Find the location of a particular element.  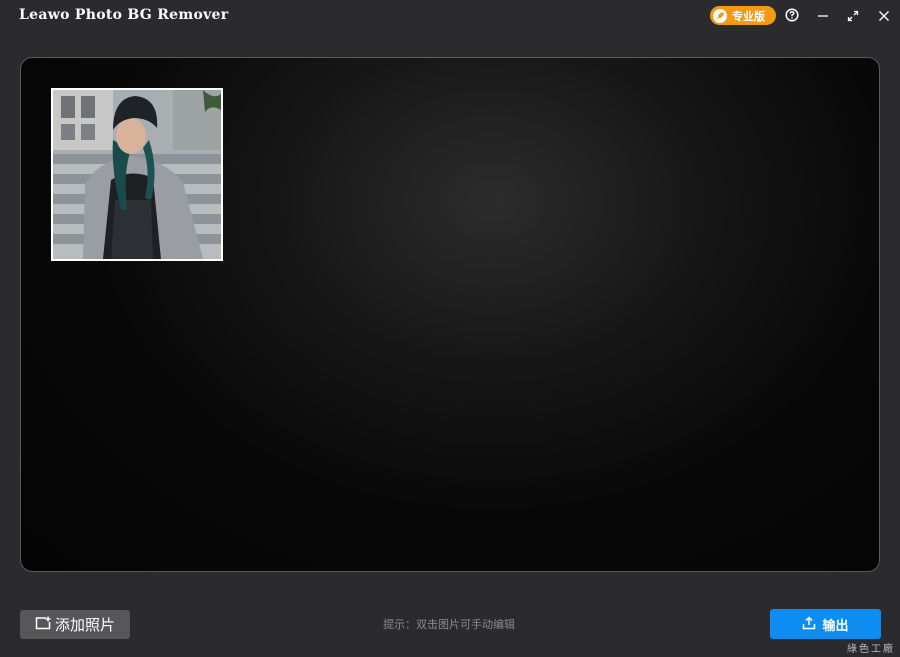

app-title: Leawo Photo BG Remover is located at coordinates (124, 15).